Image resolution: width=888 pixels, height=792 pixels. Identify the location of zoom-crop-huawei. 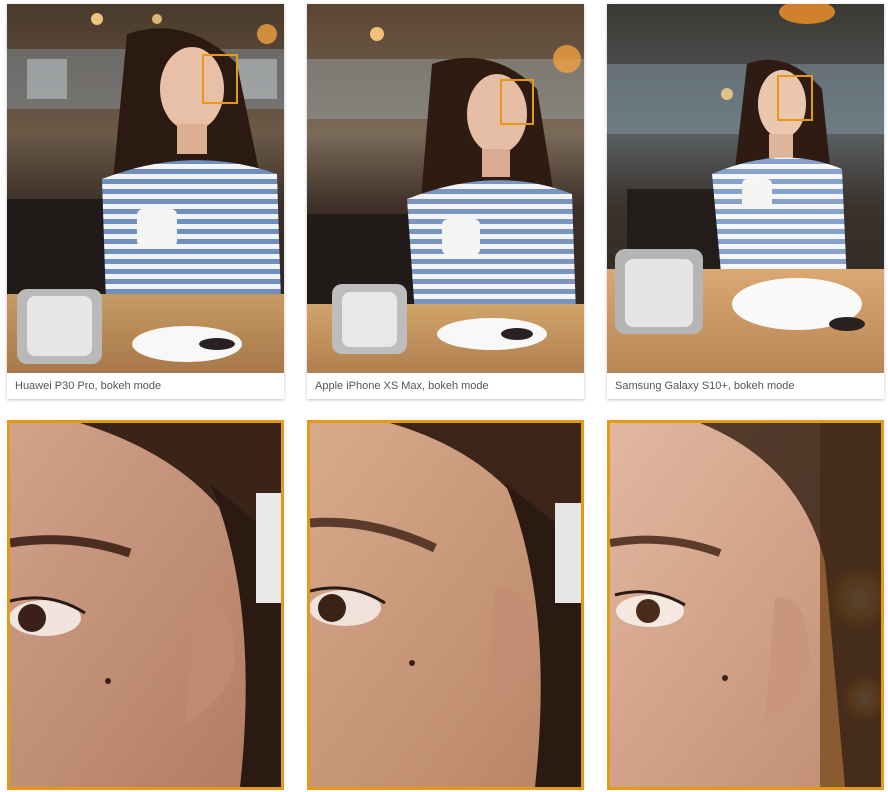
(145, 605).